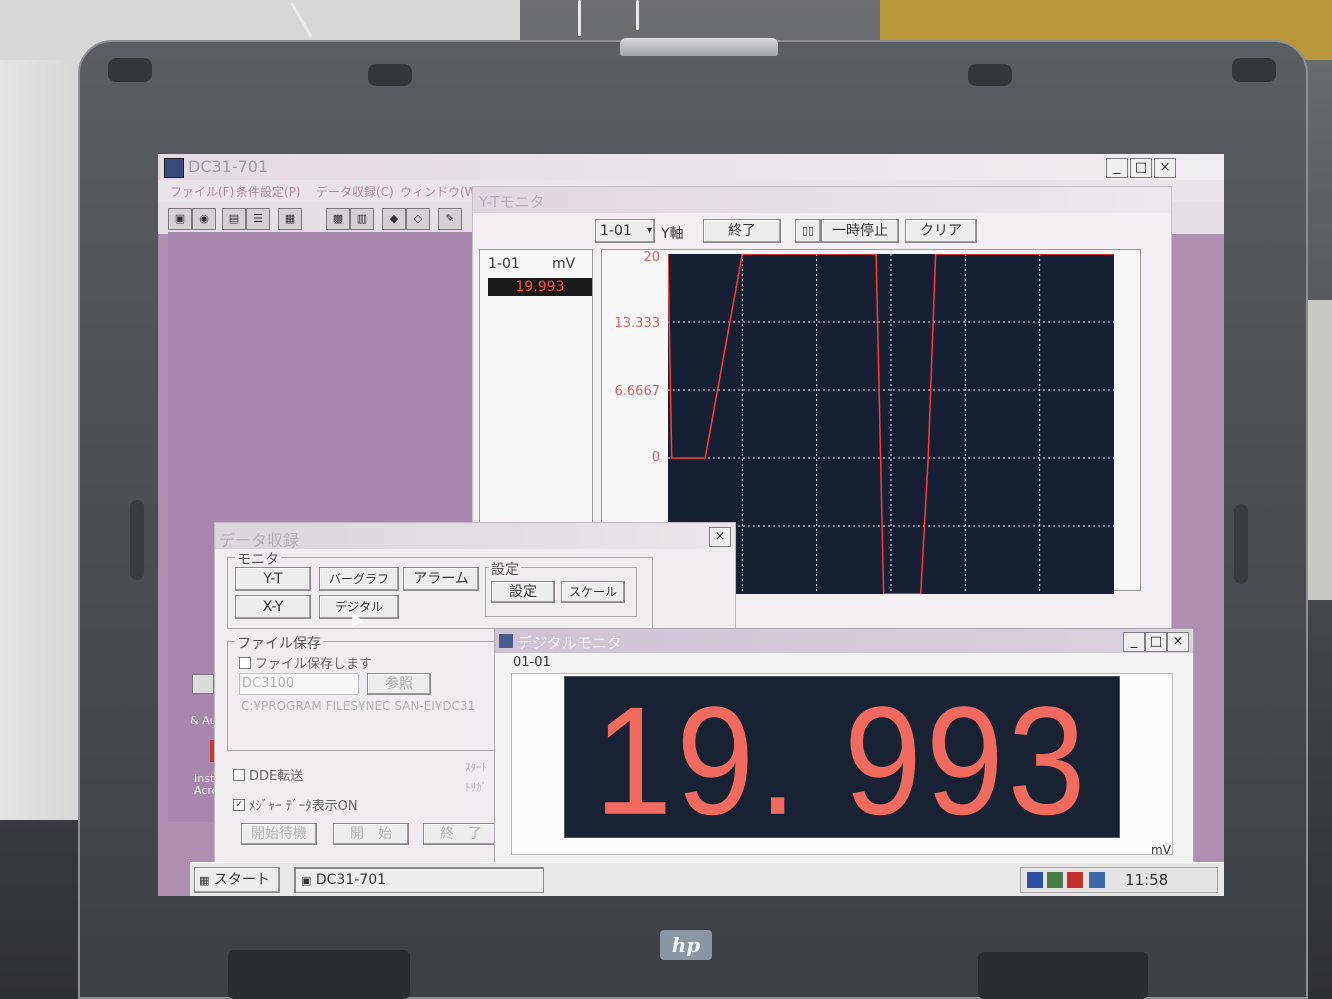 This screenshot has height=999, width=1332. Describe the element at coordinates (637, 391) in the screenshot. I see `y-tick-label: 6.6667` at that location.